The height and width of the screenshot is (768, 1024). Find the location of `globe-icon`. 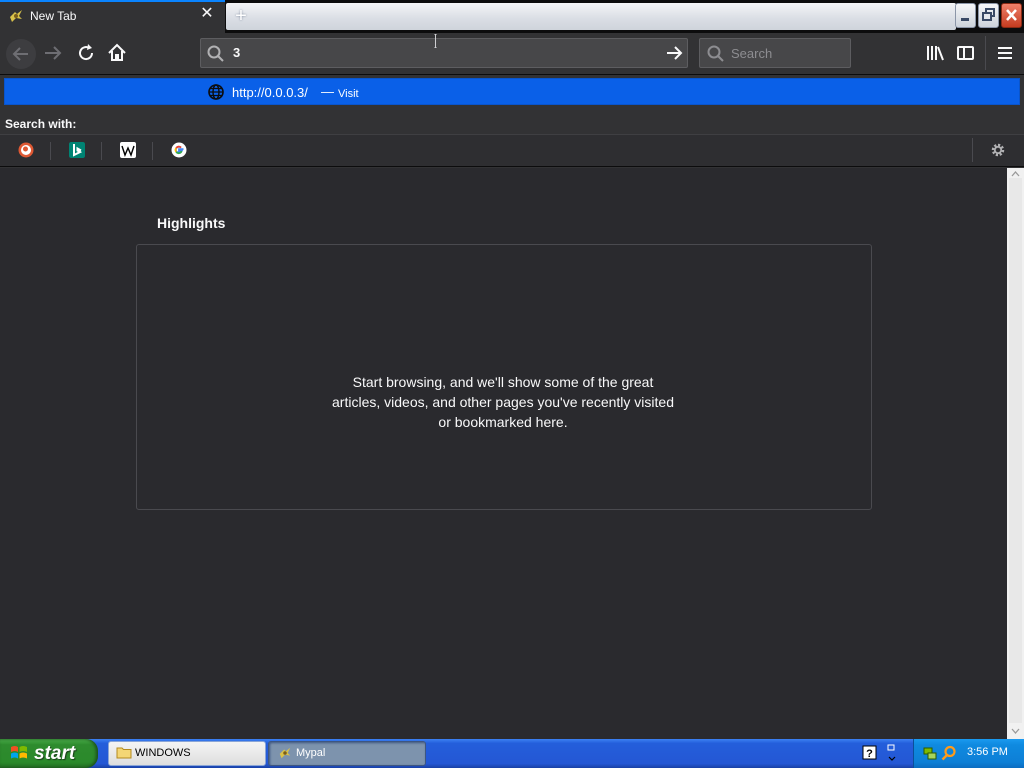

globe-icon is located at coordinates (216, 92).